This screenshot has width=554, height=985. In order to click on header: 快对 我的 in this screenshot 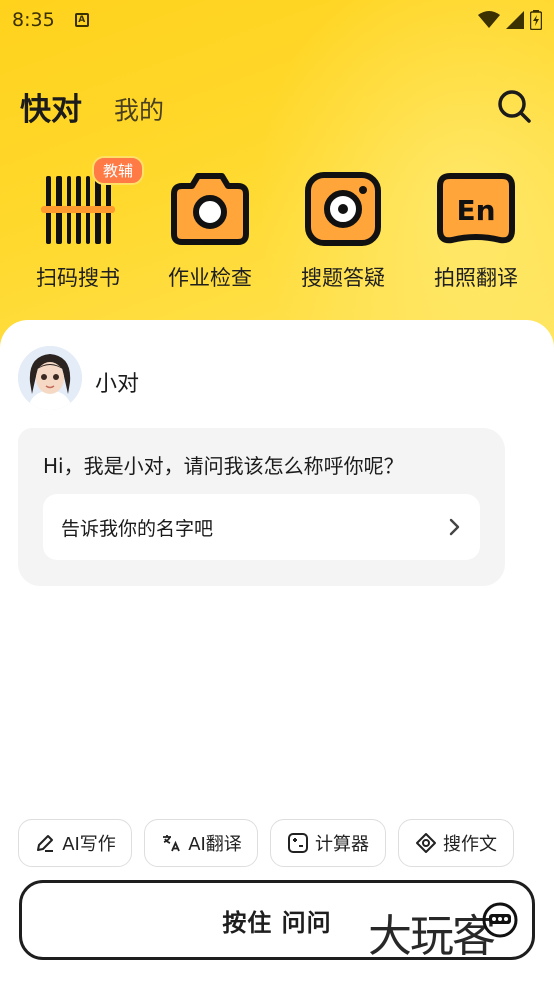, I will do `click(277, 106)`.